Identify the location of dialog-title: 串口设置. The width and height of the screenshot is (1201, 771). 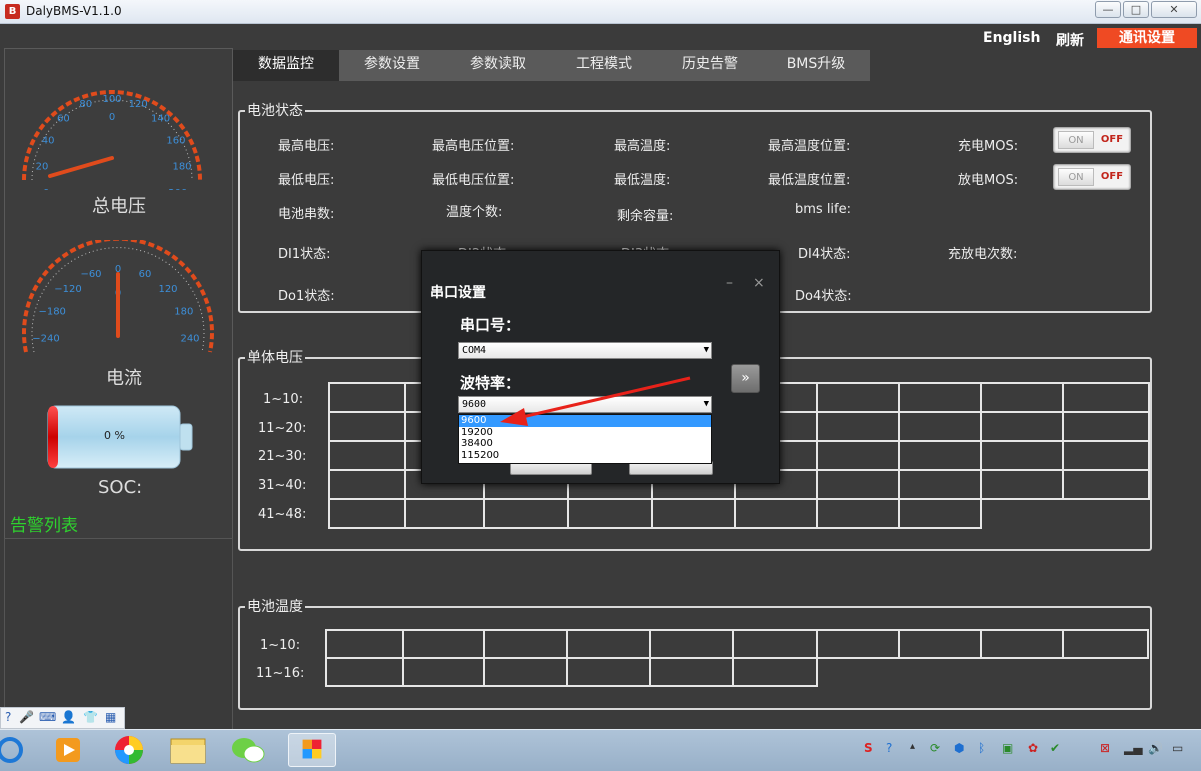
(458, 293).